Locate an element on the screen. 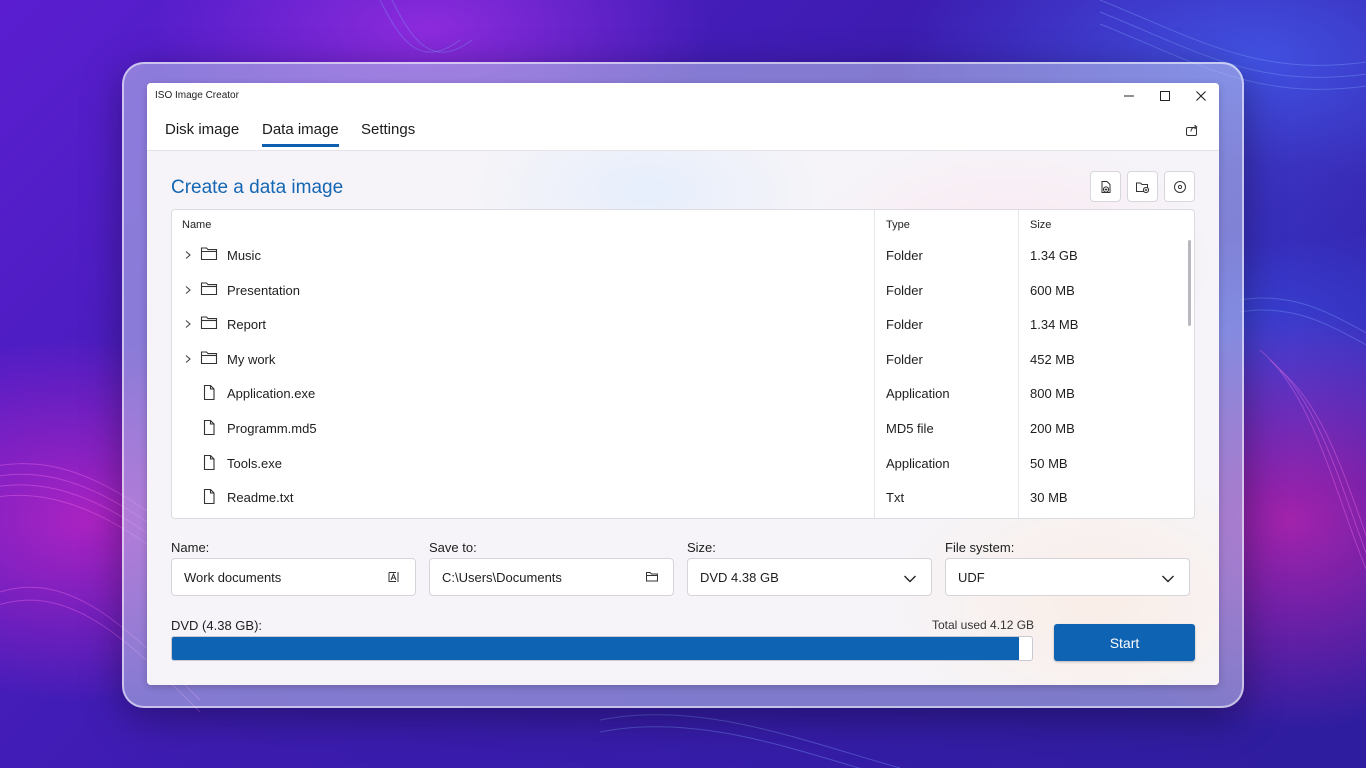 The width and height of the screenshot is (1366, 768). share-icon is located at coordinates (1192, 130).